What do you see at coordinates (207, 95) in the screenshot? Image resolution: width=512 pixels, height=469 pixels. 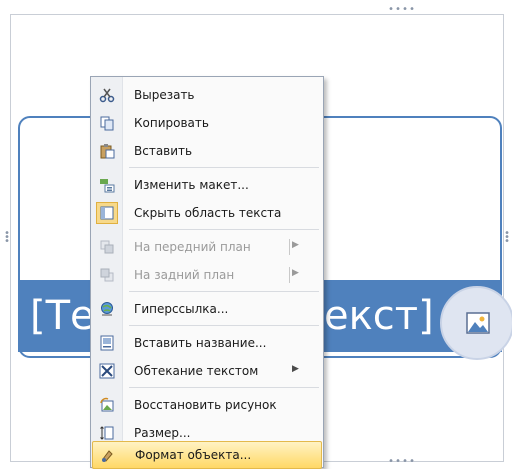 I see `menu-item-cut: Вырезать` at bounding box center [207, 95].